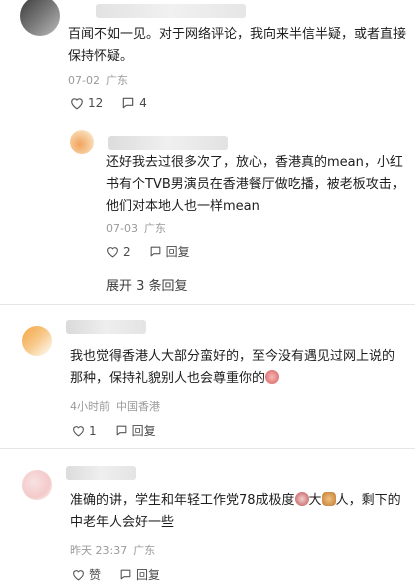 This screenshot has width=415, height=585. Describe the element at coordinates (138, 406) in the screenshot. I see `comment-location: 中国香港` at that location.